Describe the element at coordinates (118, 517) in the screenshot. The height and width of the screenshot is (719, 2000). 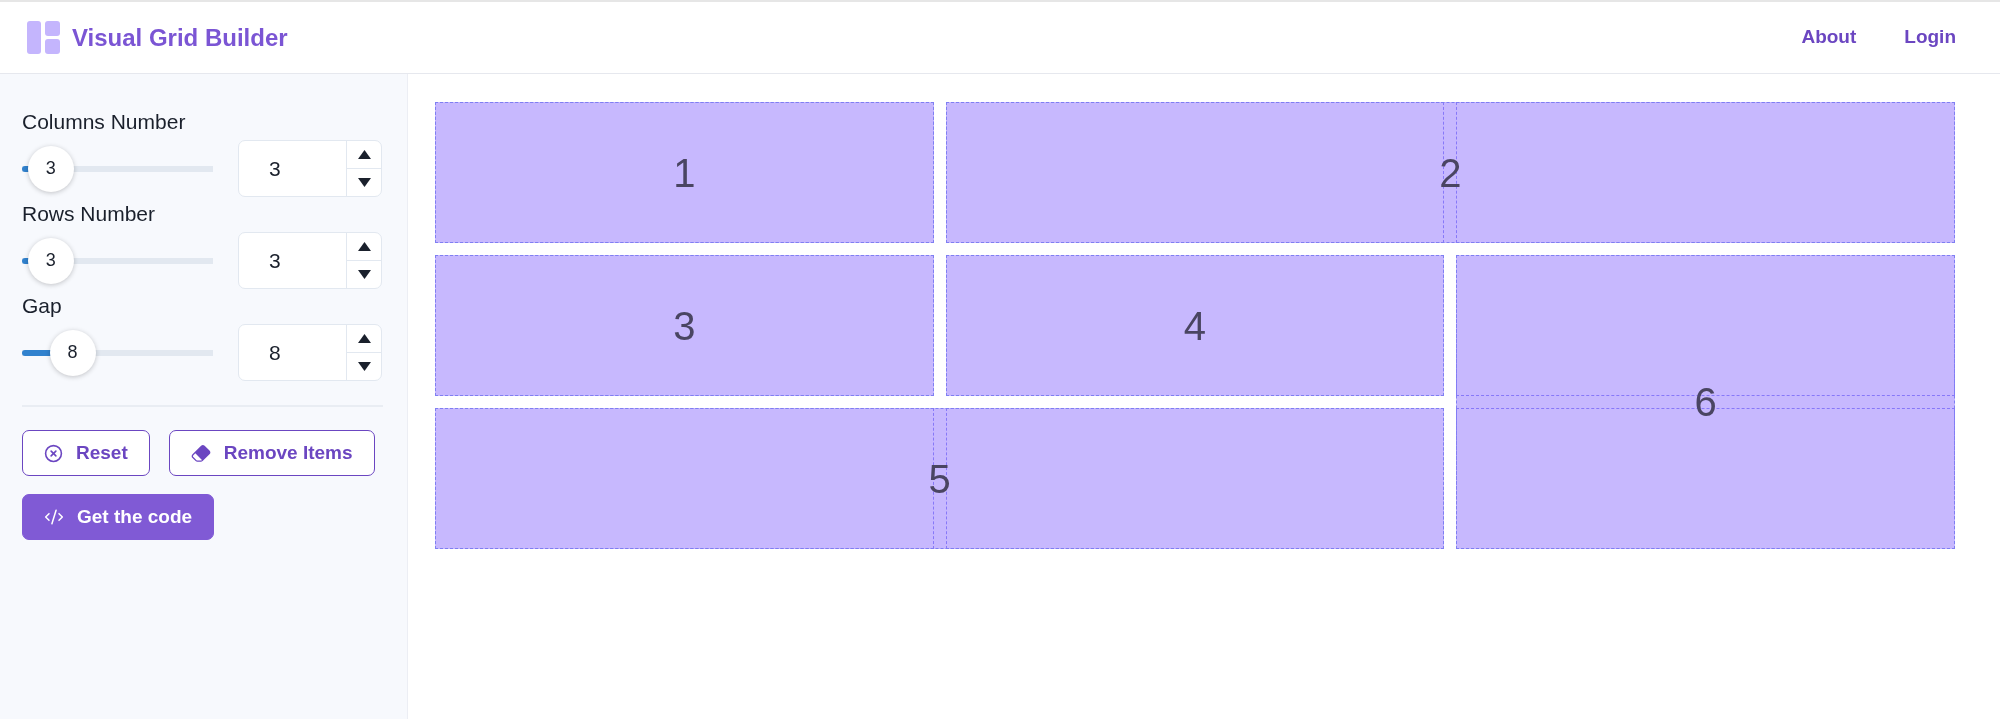
I see `get-code-button: Get the code` at that location.